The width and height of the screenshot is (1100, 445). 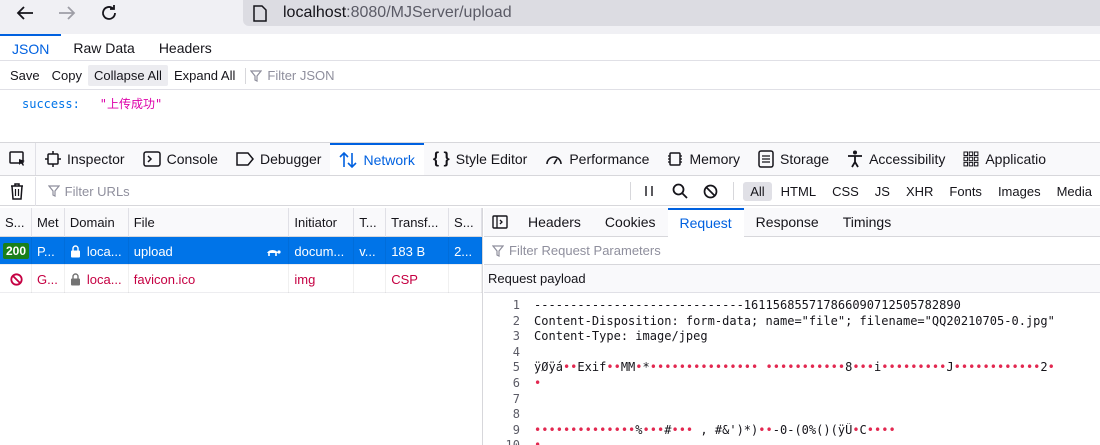 What do you see at coordinates (377, 159) in the screenshot?
I see `tab-network: Network` at bounding box center [377, 159].